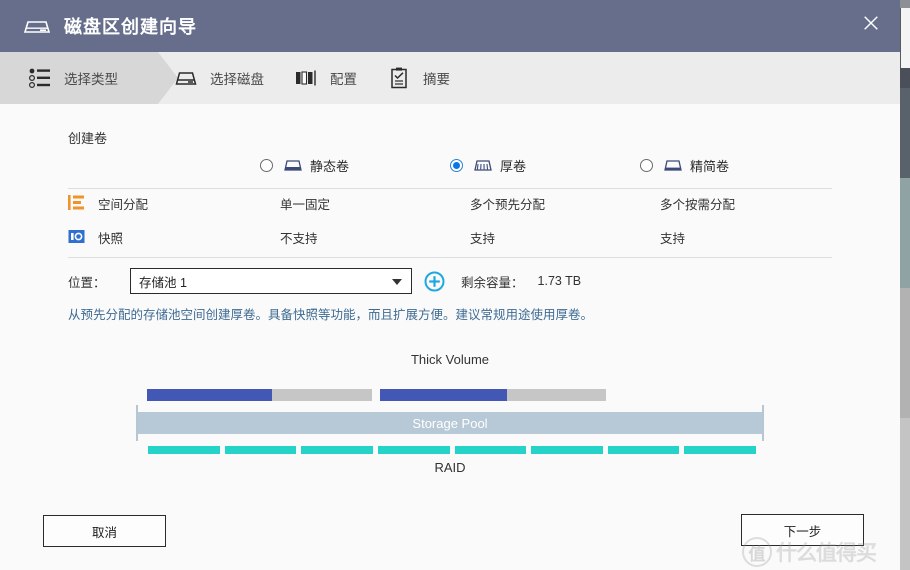 This screenshot has height=570, width=910. What do you see at coordinates (130, 27) in the screenshot?
I see `window-title: 磁盘区创建向导` at bounding box center [130, 27].